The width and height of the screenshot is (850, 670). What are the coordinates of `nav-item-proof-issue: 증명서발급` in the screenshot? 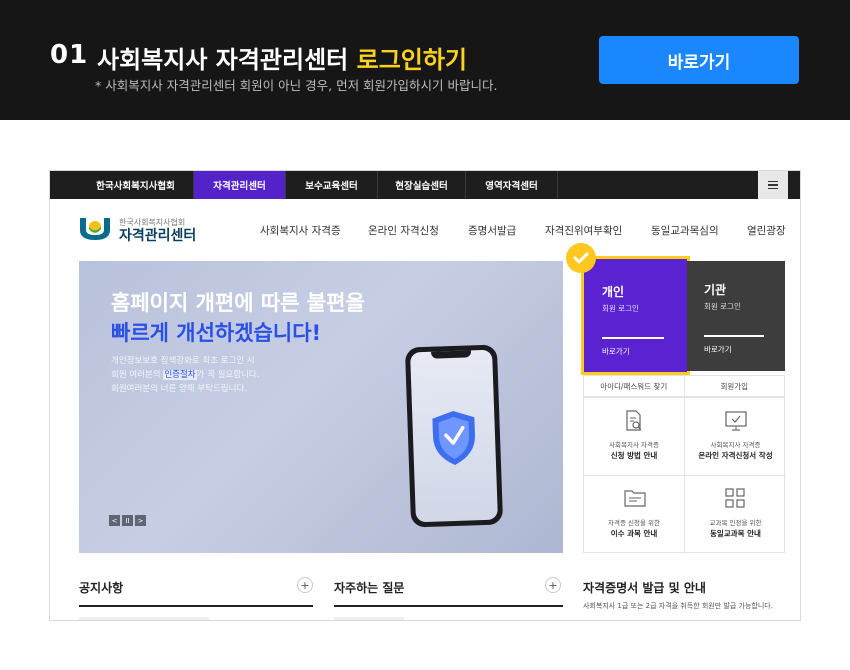 It's located at (492, 230).